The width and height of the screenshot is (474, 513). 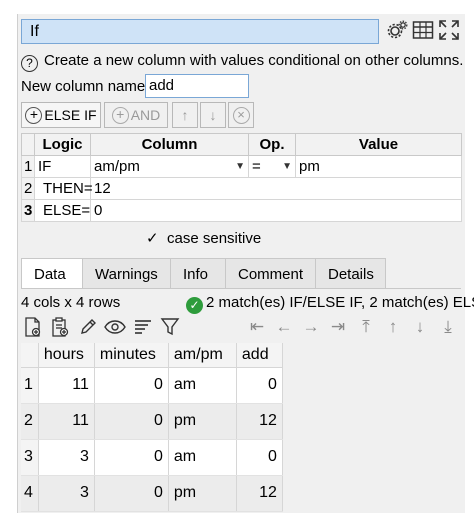 I want to click on arrow-up-icon: ↑, so click(x=185, y=115).